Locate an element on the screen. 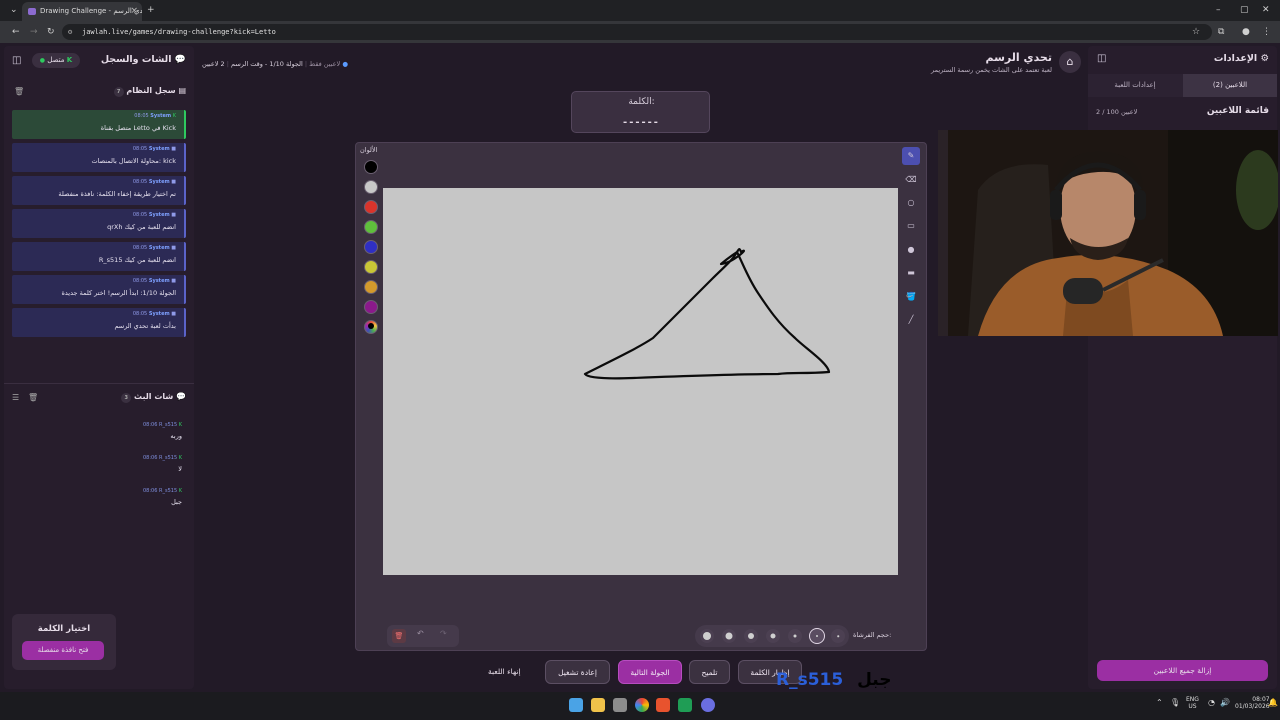  color-swatch-yellow is located at coordinates (371, 267).